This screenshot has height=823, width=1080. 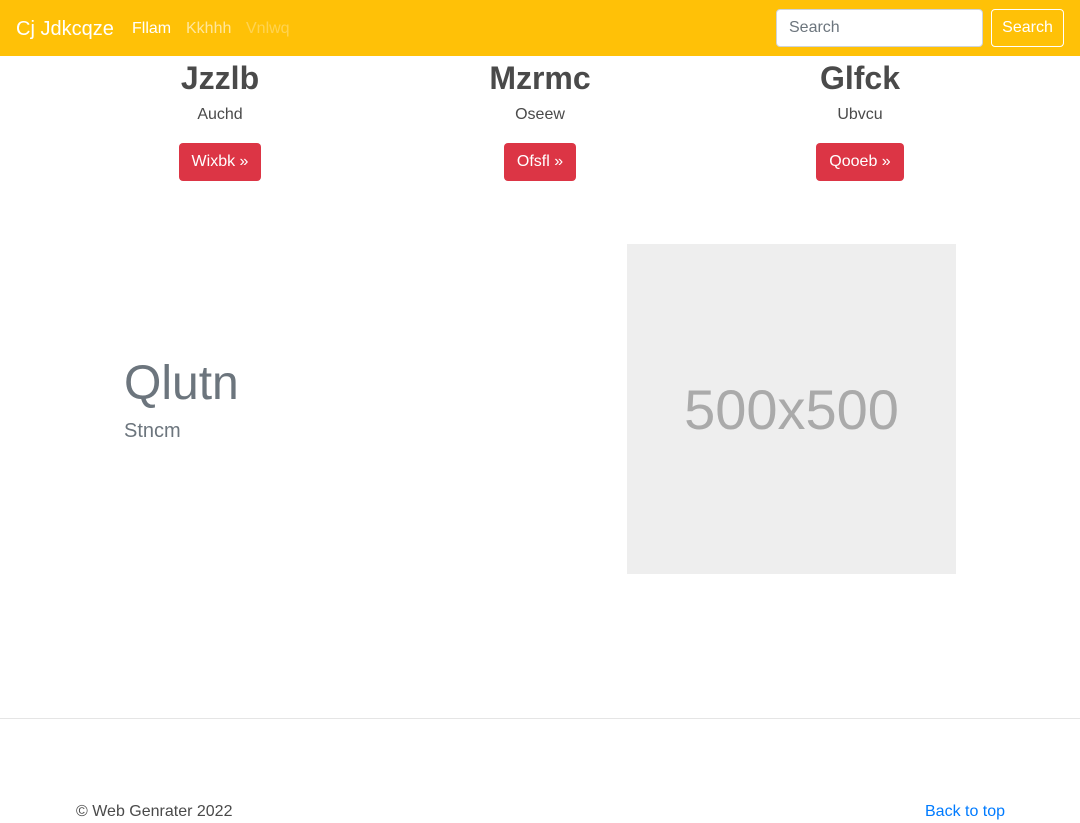 What do you see at coordinates (860, 114) in the screenshot?
I see `column-text: Ubvcu` at bounding box center [860, 114].